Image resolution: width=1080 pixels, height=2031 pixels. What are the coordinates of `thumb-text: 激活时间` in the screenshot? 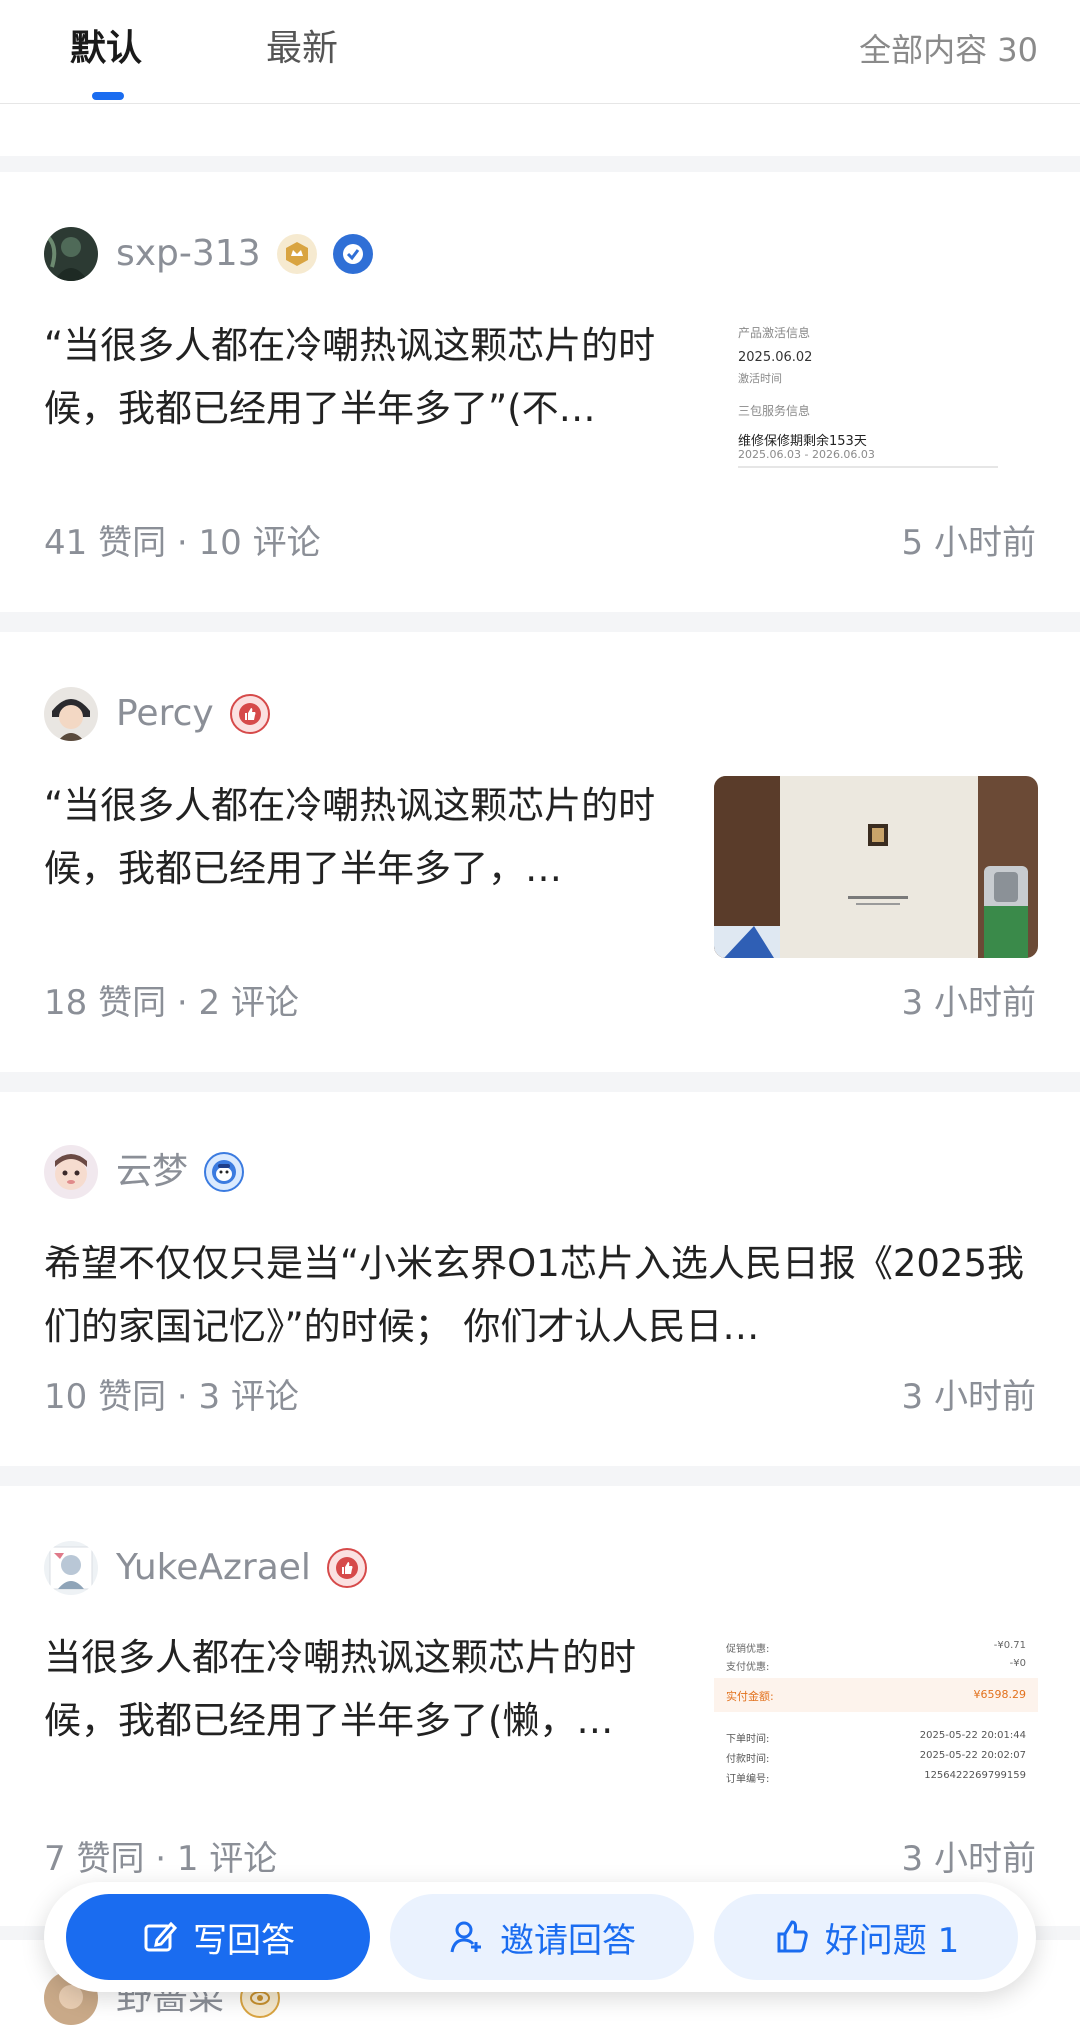 It's located at (760, 378).